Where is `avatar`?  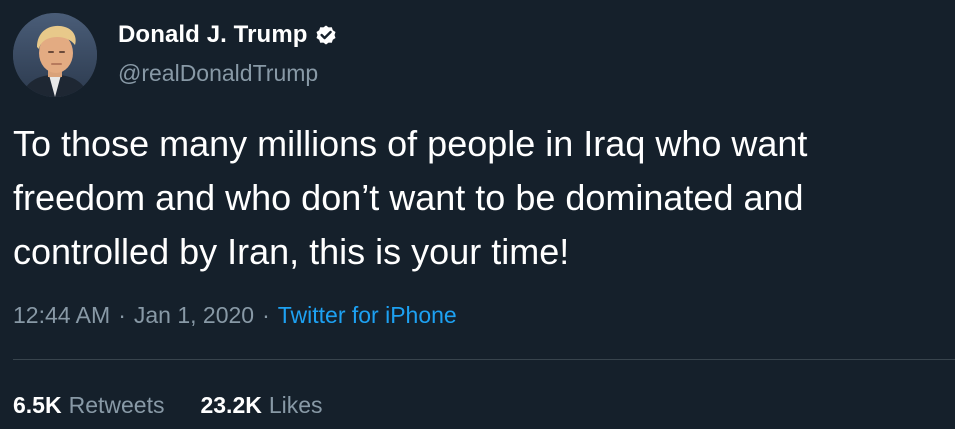
avatar is located at coordinates (55, 55).